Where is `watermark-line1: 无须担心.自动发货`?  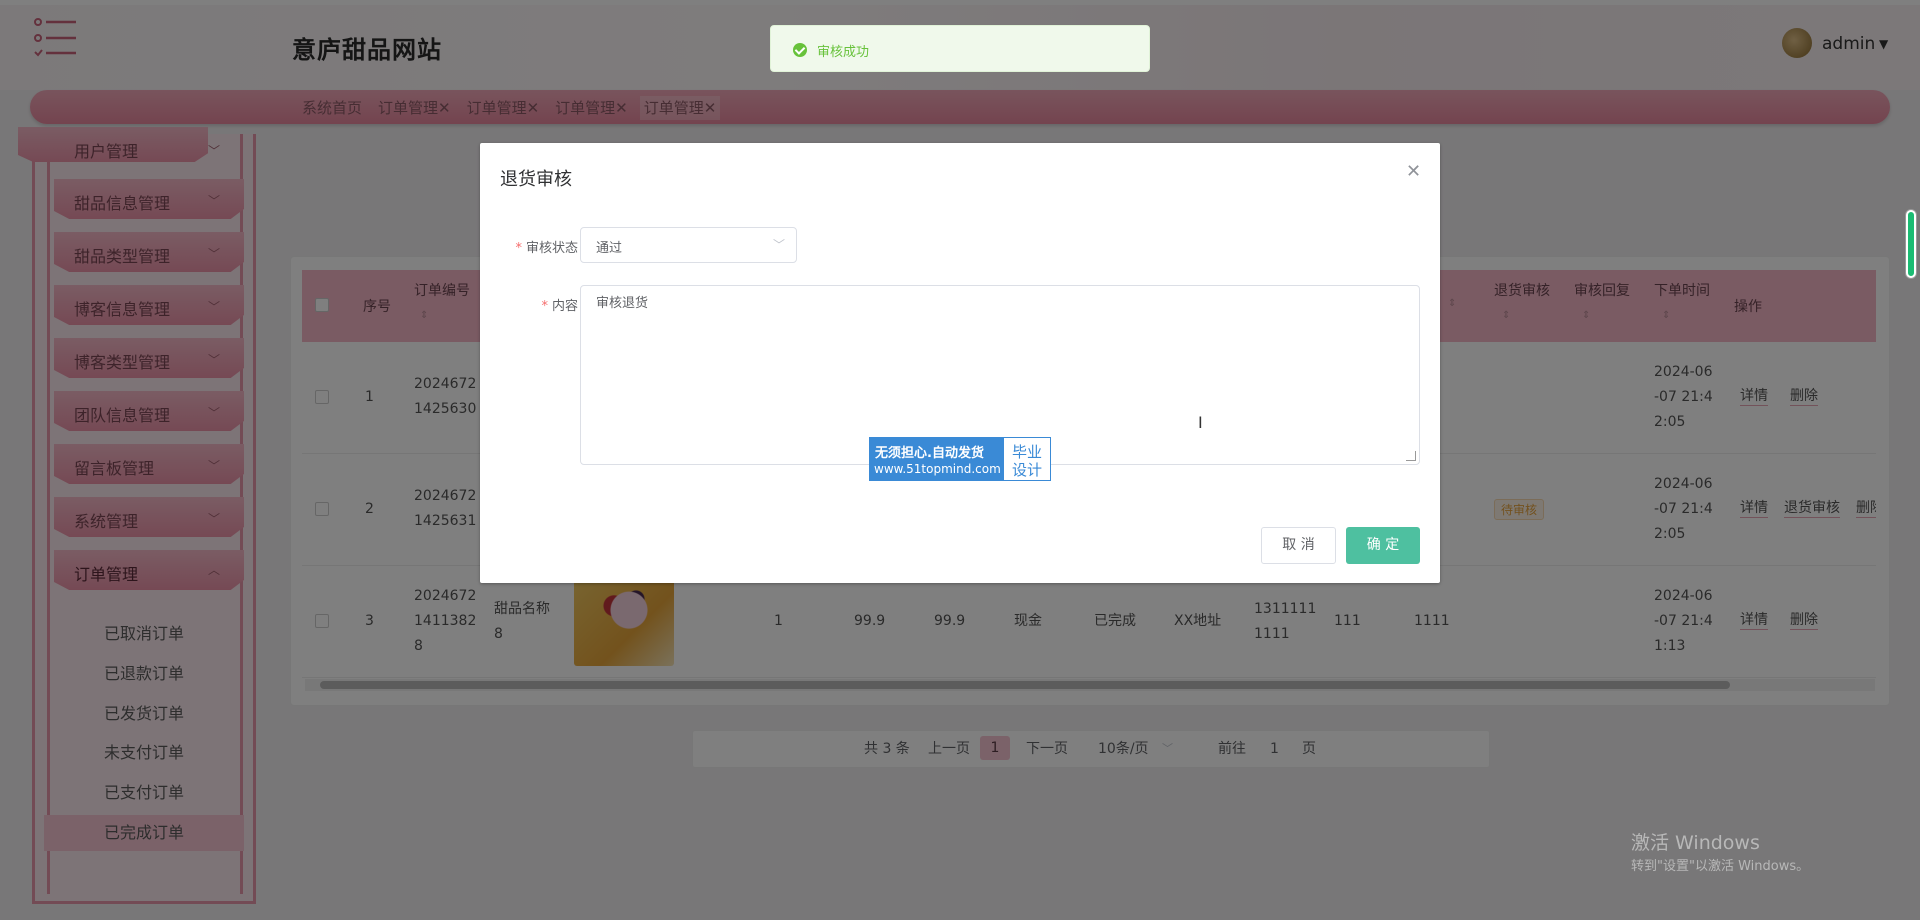 watermark-line1: 无须担心.自动发货 is located at coordinates (929, 453).